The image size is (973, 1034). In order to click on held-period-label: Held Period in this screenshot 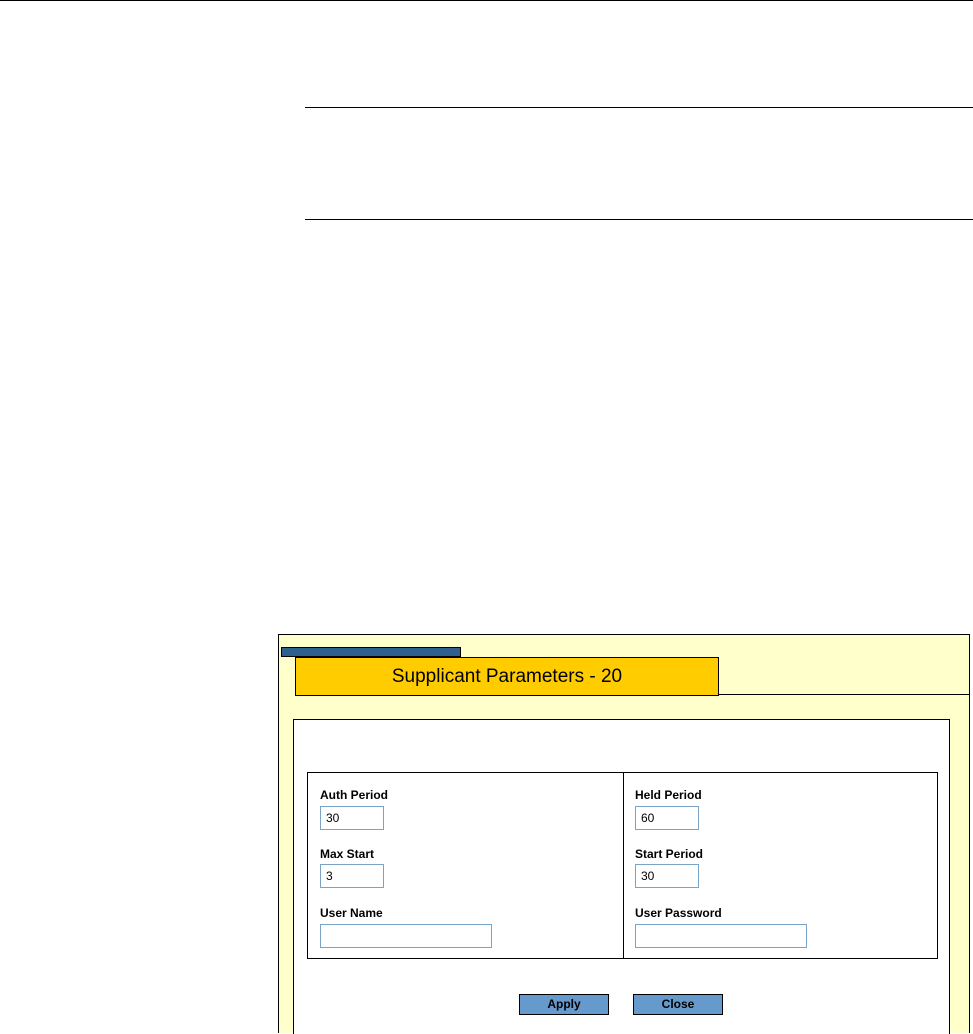, I will do `click(668, 795)`.